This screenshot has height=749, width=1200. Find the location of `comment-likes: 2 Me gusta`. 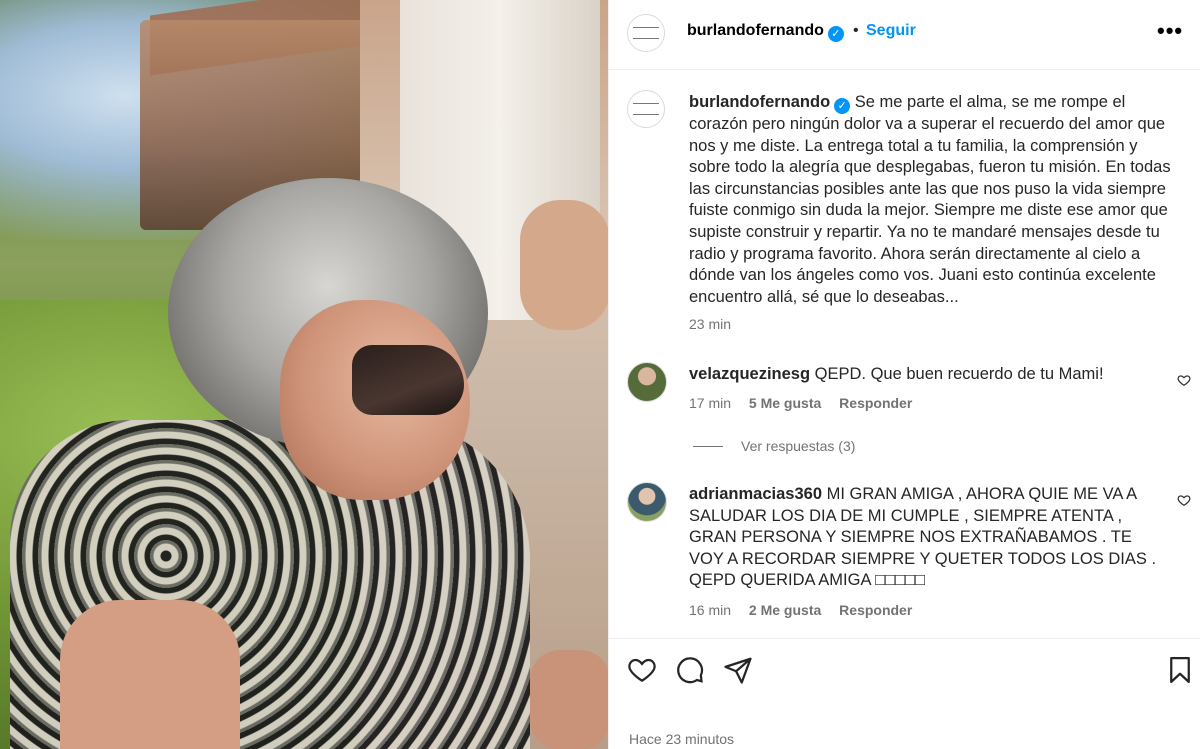

comment-likes: 2 Me gusta is located at coordinates (785, 610).